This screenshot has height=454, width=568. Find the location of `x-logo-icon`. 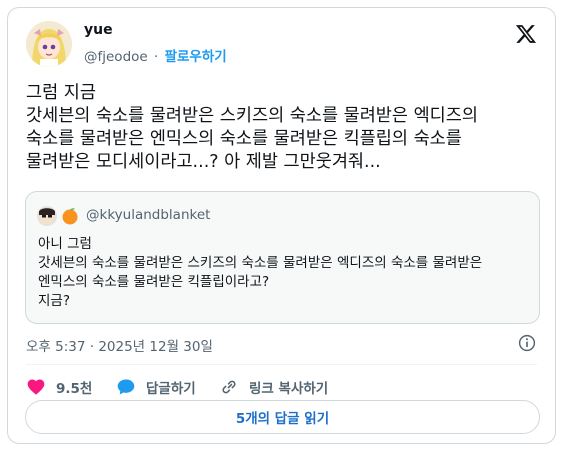

x-logo-icon is located at coordinates (526, 34).